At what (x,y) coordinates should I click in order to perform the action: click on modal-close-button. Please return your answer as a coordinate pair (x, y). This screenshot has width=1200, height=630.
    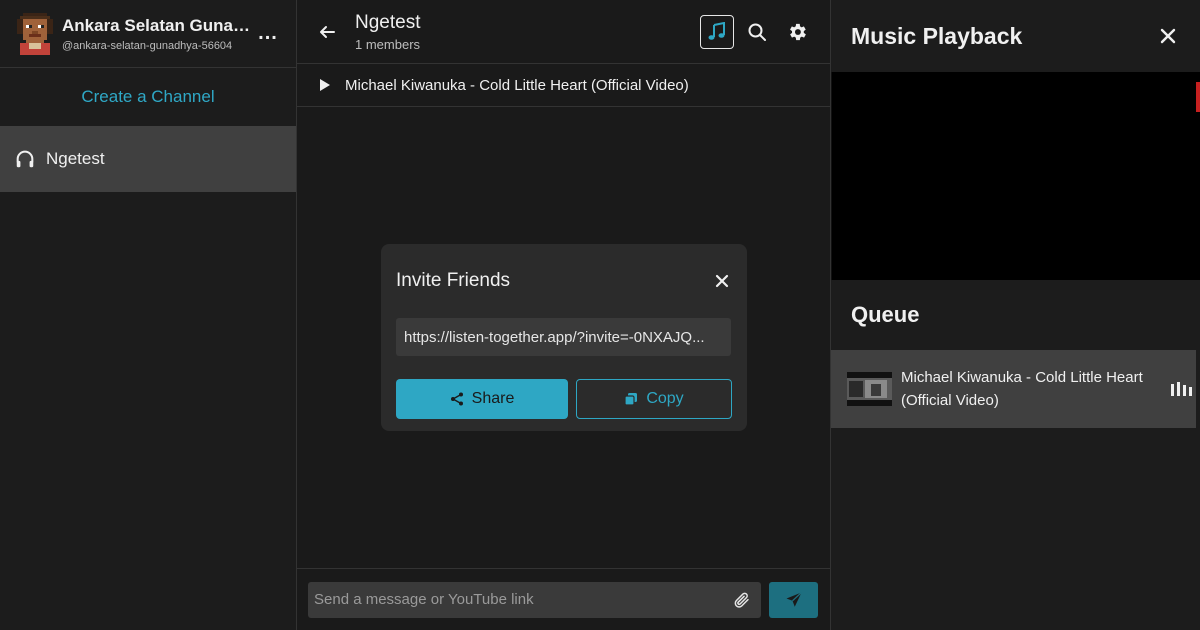
    Looking at the image, I should click on (722, 281).